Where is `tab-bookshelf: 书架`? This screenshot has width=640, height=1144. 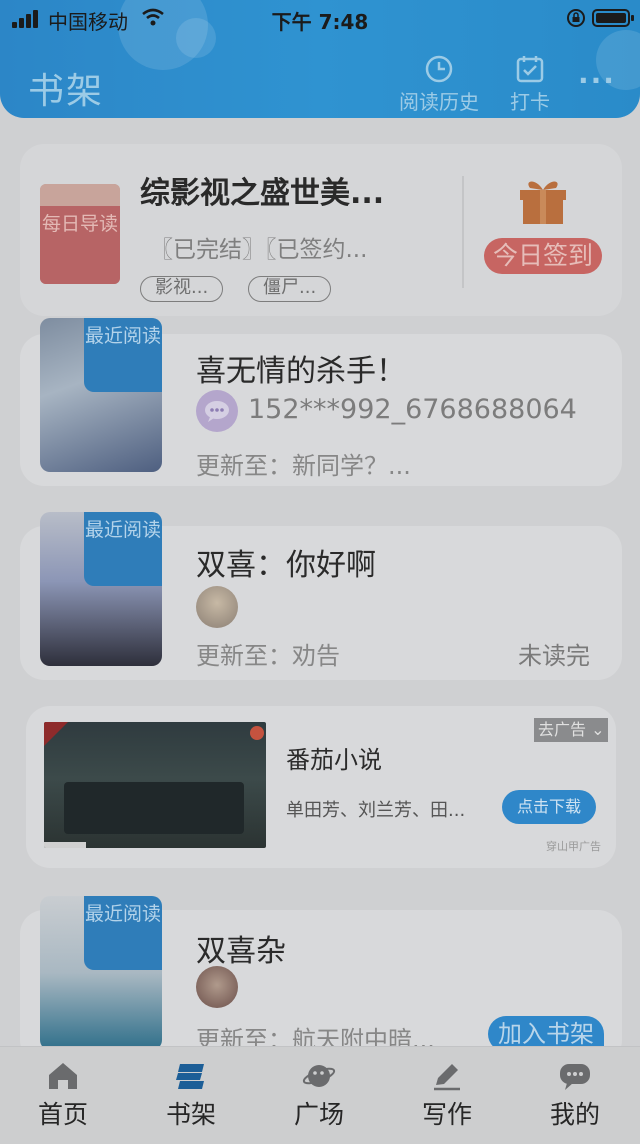 tab-bookshelf: 书架 is located at coordinates (191, 1096).